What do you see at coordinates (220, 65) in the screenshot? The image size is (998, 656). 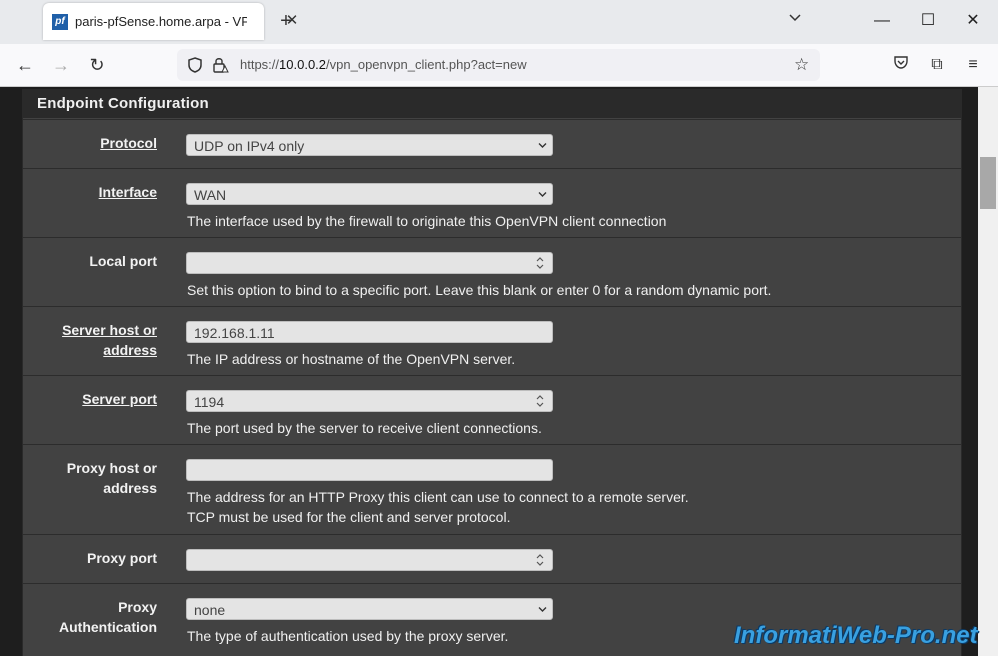 I see `lock-warning-icon` at bounding box center [220, 65].